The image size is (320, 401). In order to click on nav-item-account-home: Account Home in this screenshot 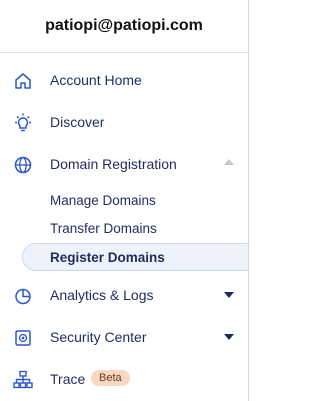, I will do `click(124, 80)`.